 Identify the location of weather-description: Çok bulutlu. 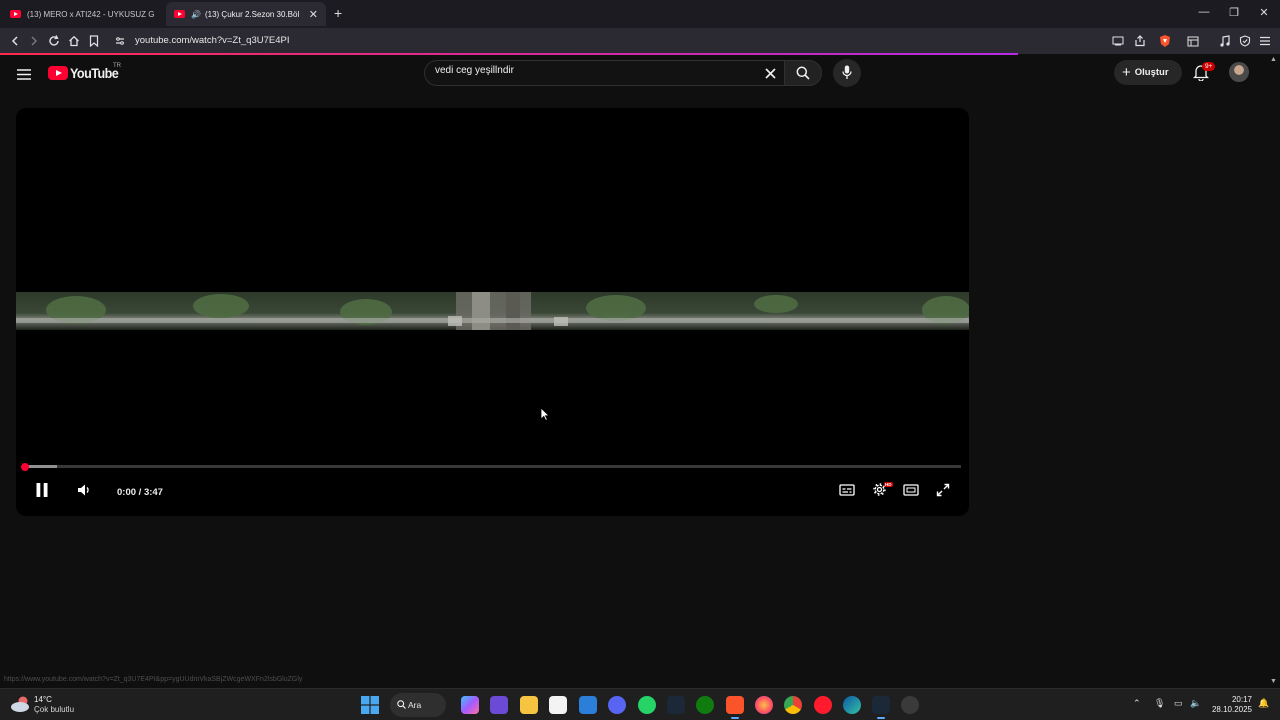
(54, 709).